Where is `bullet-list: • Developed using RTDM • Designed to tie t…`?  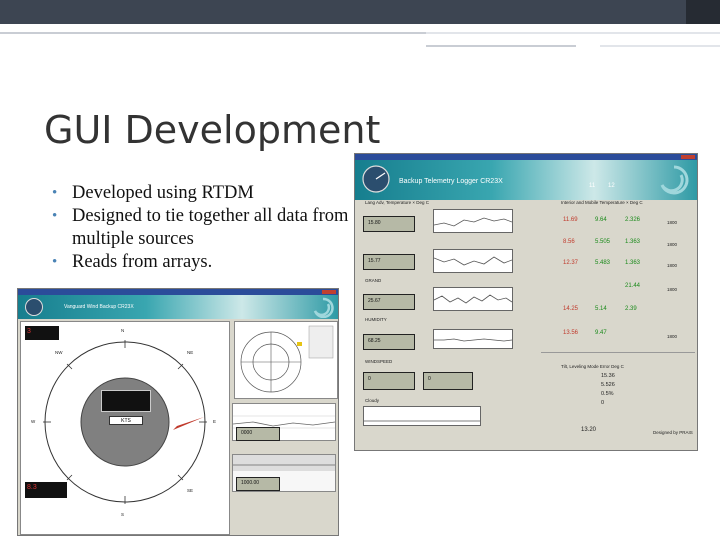 bullet-list: • Developed using RTDM • Designed to tie t… is located at coordinates (202, 228).